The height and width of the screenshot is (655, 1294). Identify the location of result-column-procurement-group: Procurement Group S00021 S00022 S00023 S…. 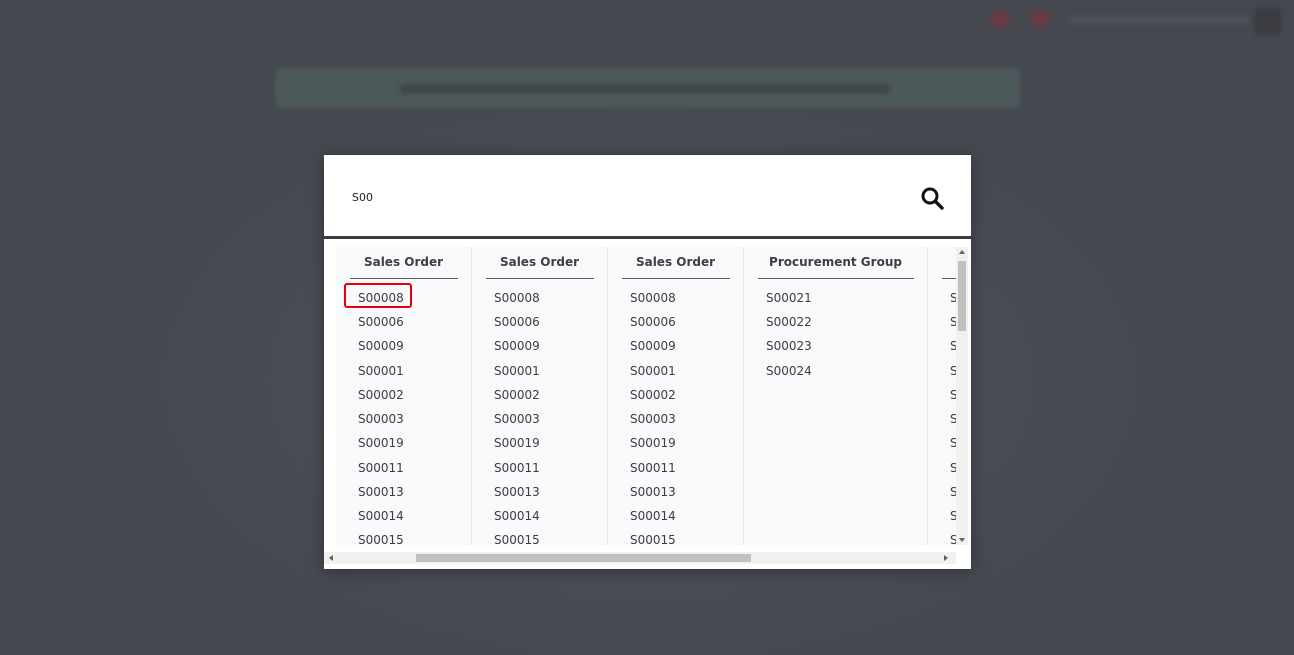
(836, 396).